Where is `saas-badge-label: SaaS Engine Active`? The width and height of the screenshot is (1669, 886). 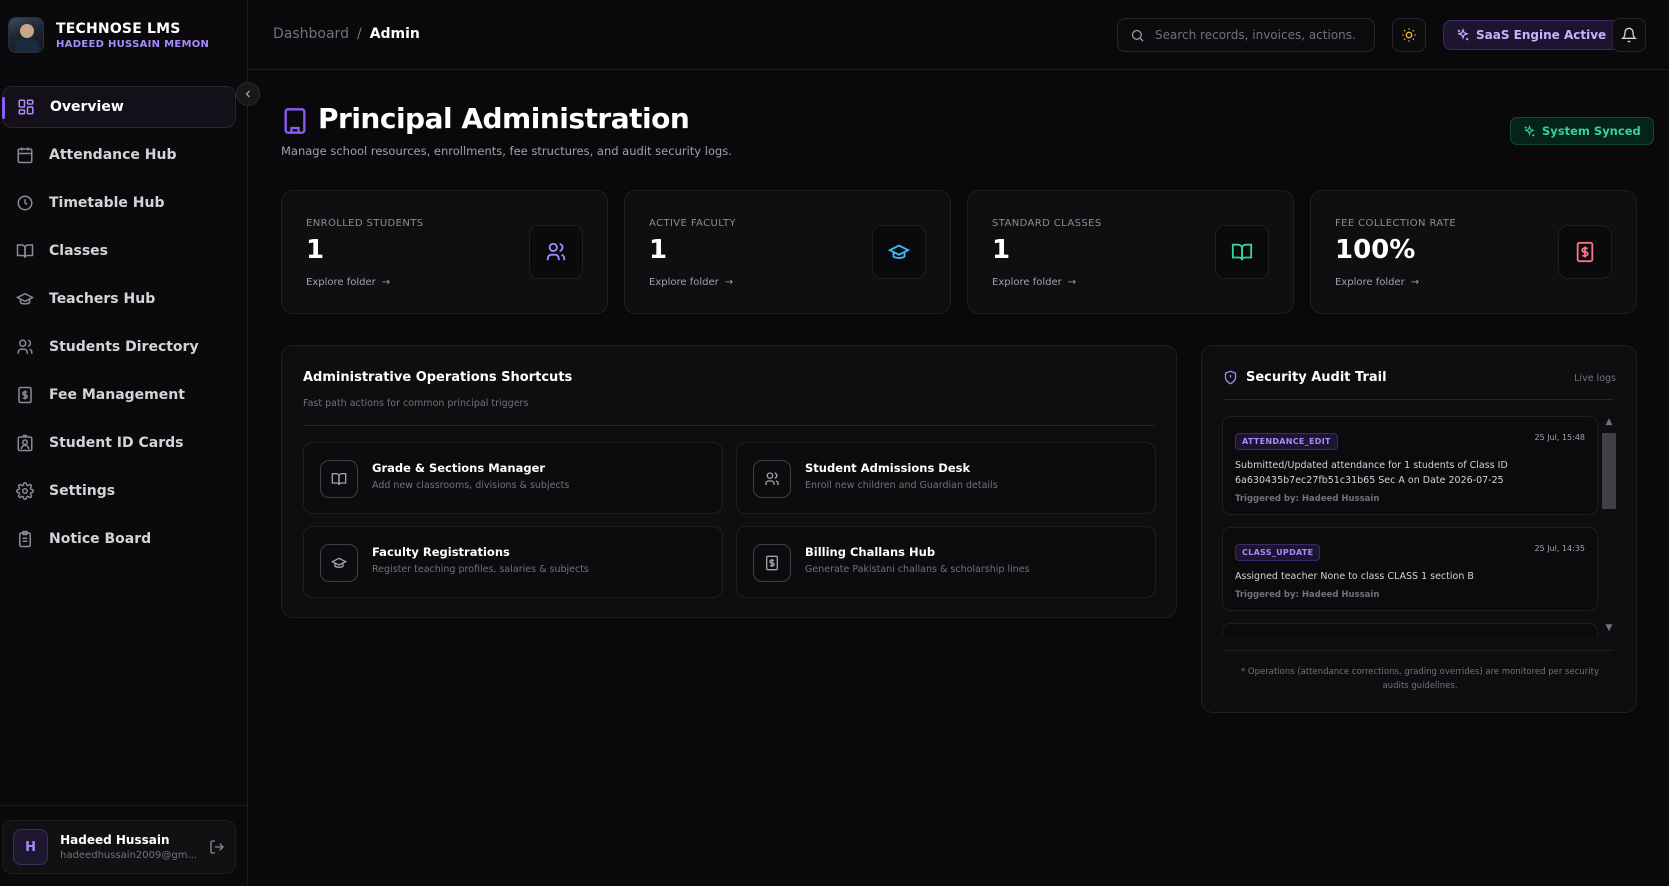
saas-badge-label: SaaS Engine Active is located at coordinates (1541, 35).